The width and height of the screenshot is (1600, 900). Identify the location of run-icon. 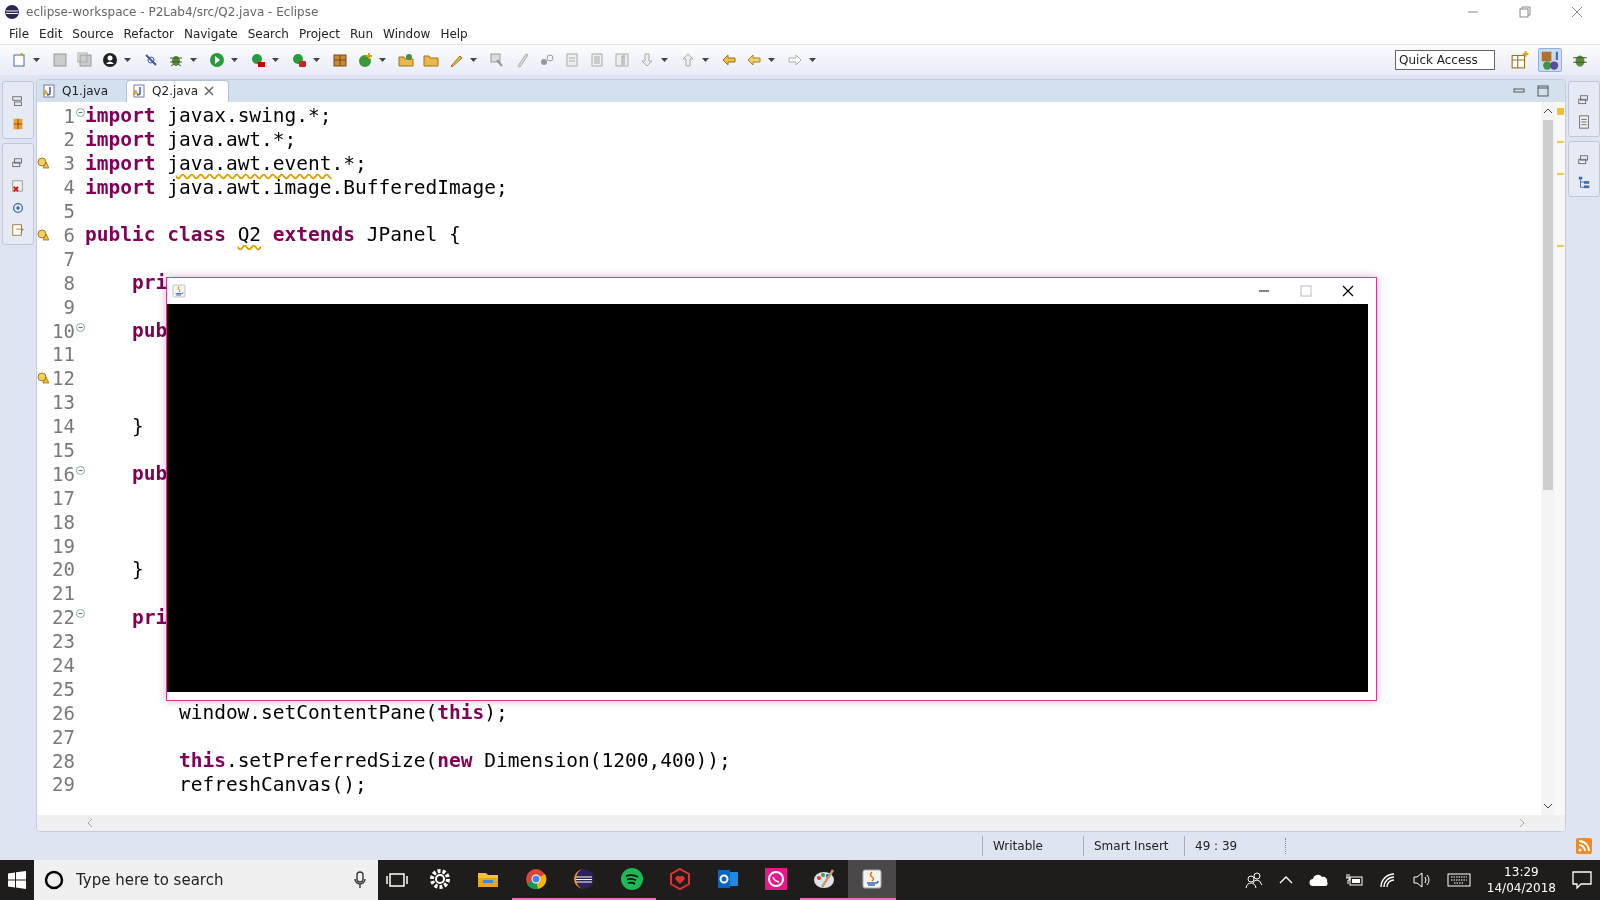
(217, 59).